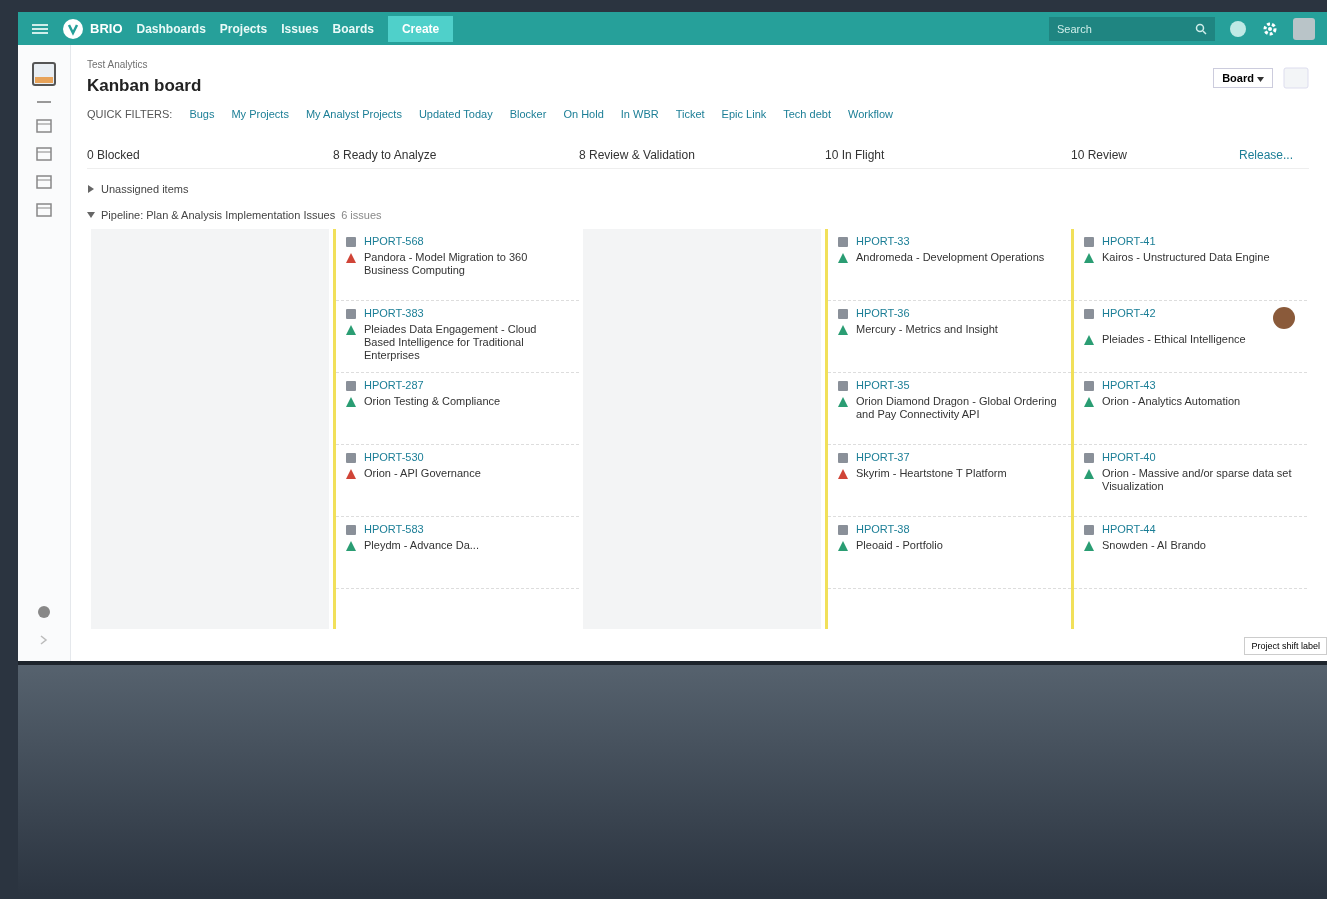  What do you see at coordinates (300, 28) in the screenshot?
I see `nav-menu-item: Issues` at bounding box center [300, 28].